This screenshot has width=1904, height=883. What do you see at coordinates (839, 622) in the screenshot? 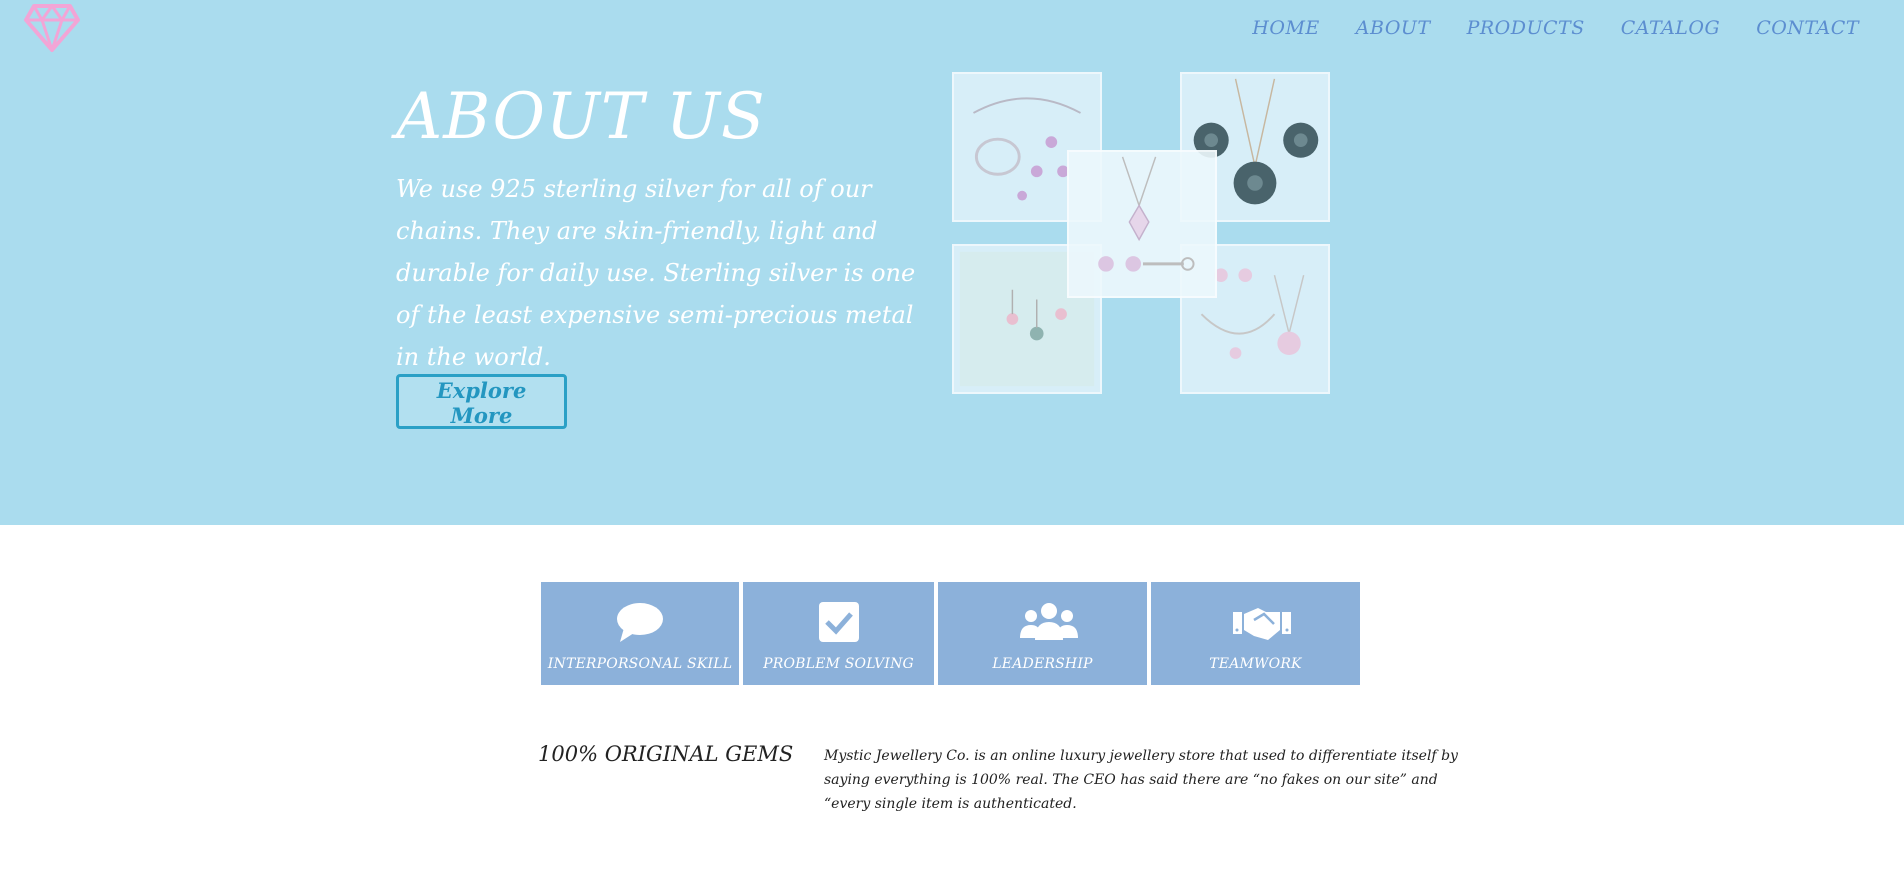
I see `checkbox-icon` at bounding box center [839, 622].